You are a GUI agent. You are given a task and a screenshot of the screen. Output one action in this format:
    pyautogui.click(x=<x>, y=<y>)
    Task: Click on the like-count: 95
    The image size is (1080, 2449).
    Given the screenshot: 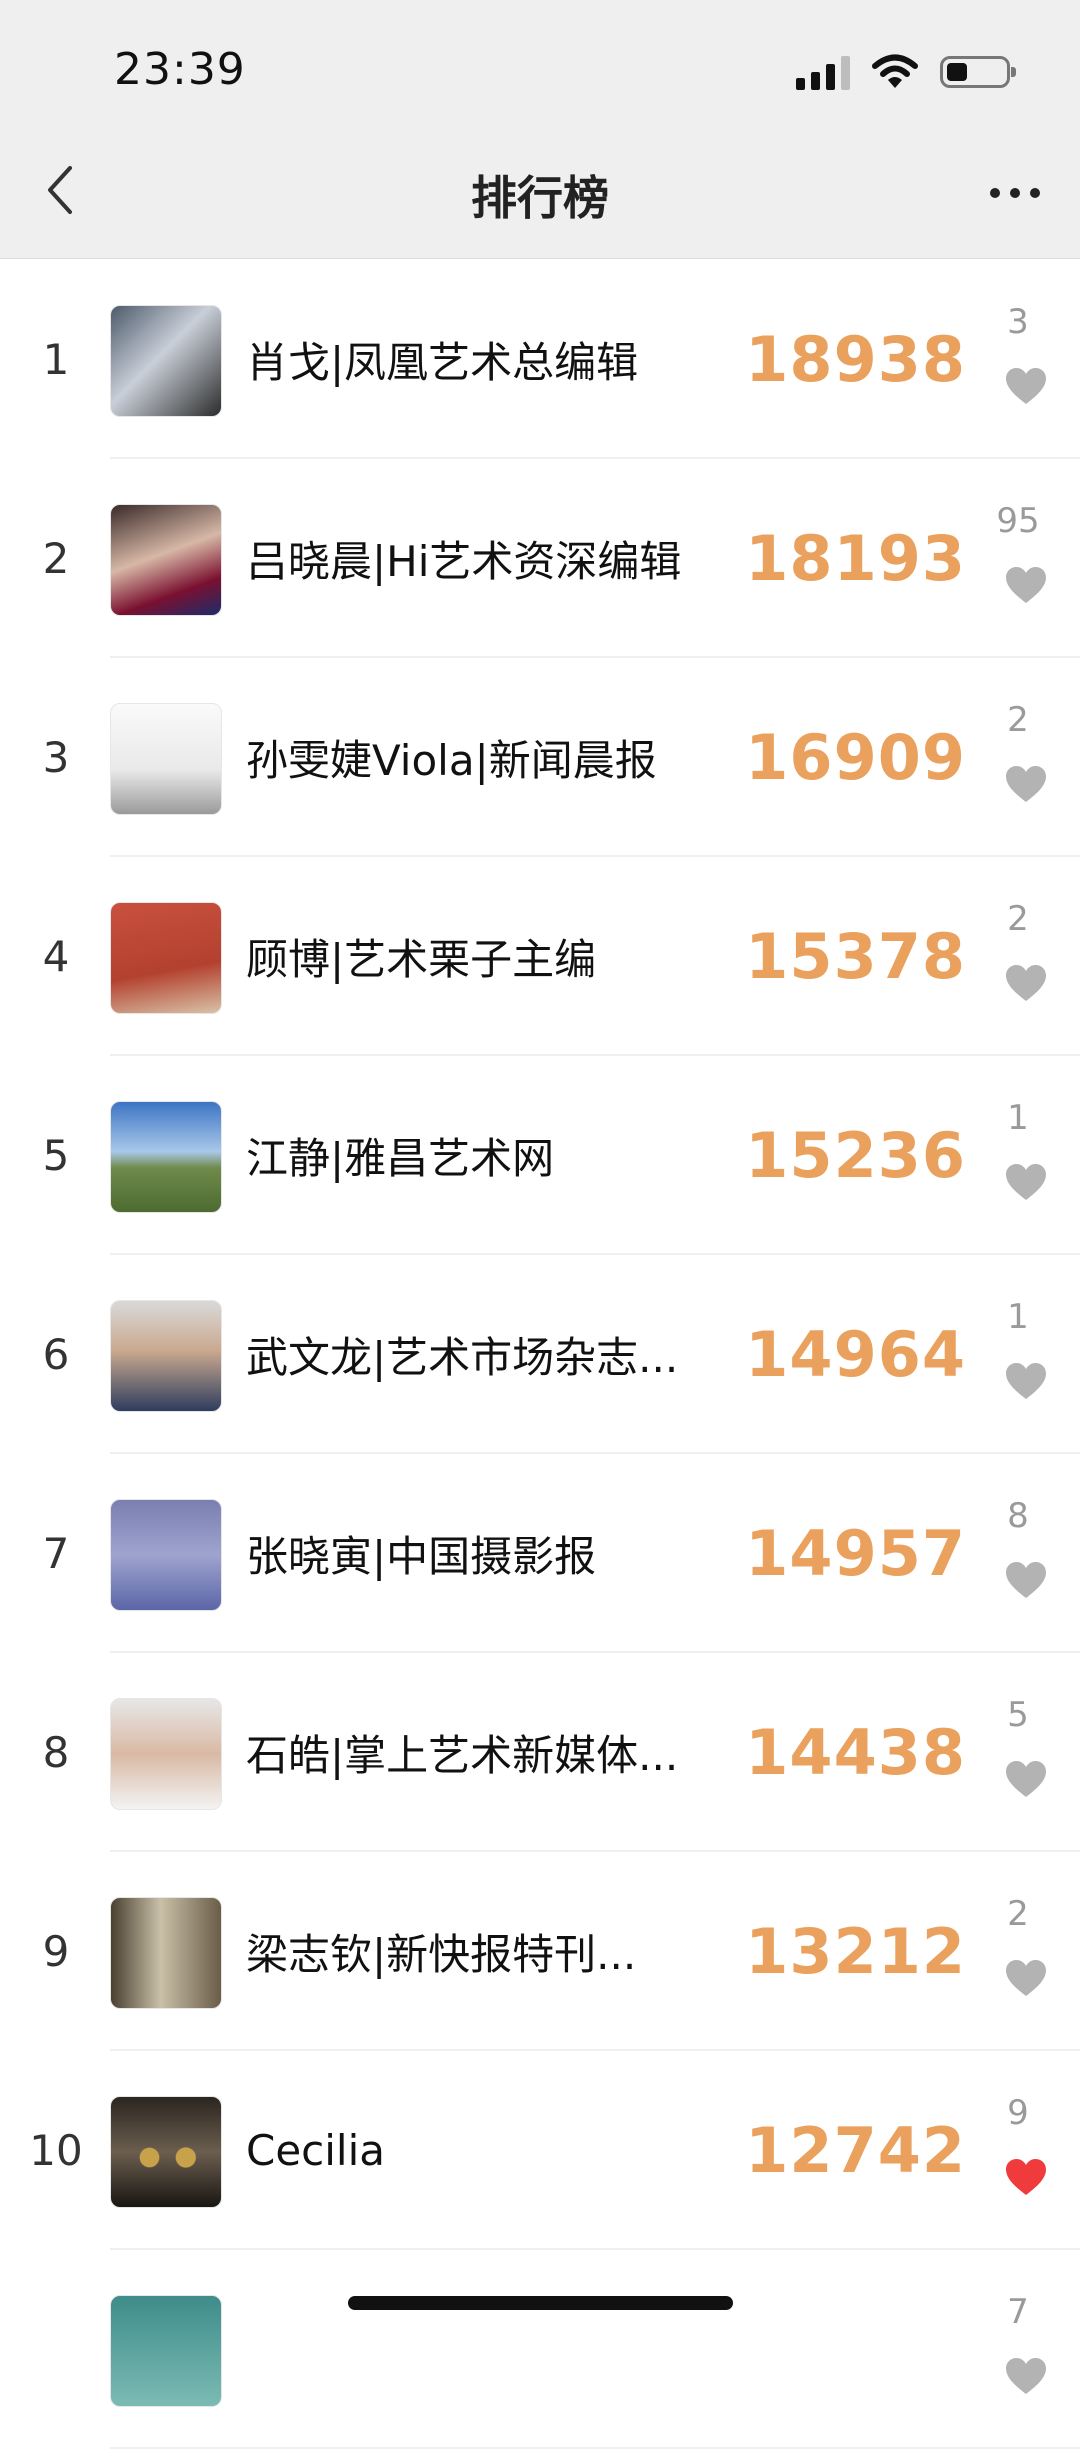 What is the action you would take?
    pyautogui.click(x=1018, y=521)
    